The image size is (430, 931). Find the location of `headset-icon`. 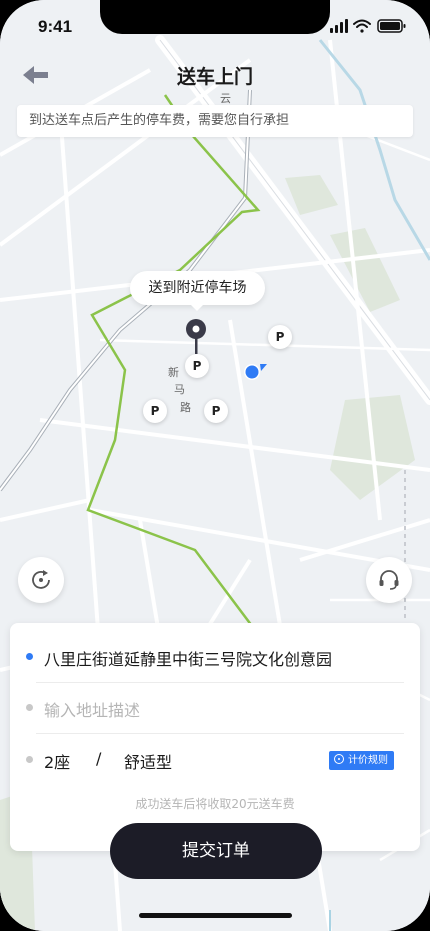

headset-icon is located at coordinates (389, 580).